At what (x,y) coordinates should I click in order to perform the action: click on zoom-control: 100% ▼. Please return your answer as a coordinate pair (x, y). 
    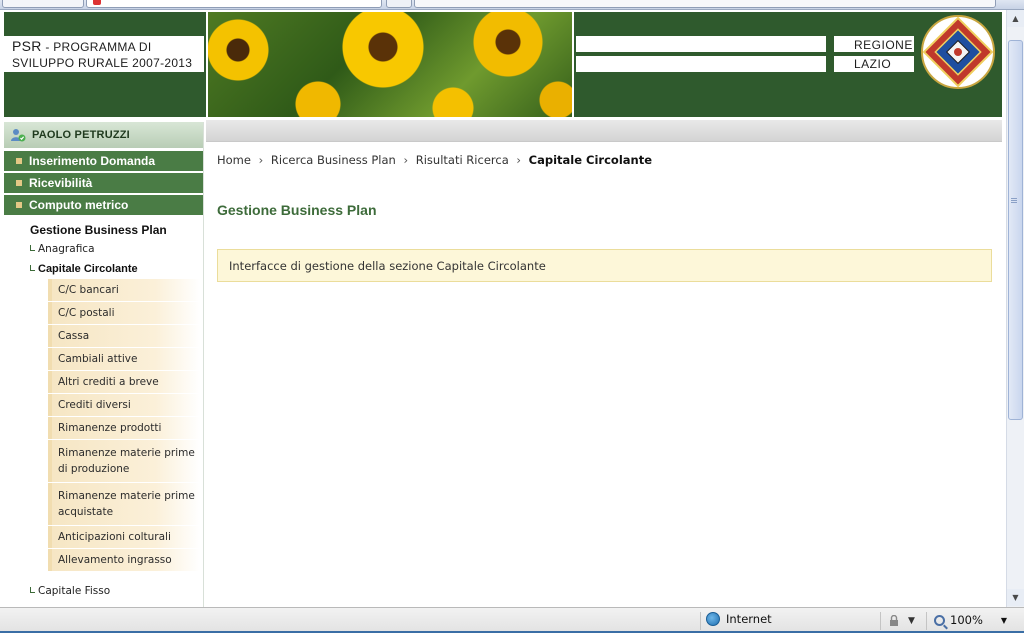
    Looking at the image, I should click on (970, 620).